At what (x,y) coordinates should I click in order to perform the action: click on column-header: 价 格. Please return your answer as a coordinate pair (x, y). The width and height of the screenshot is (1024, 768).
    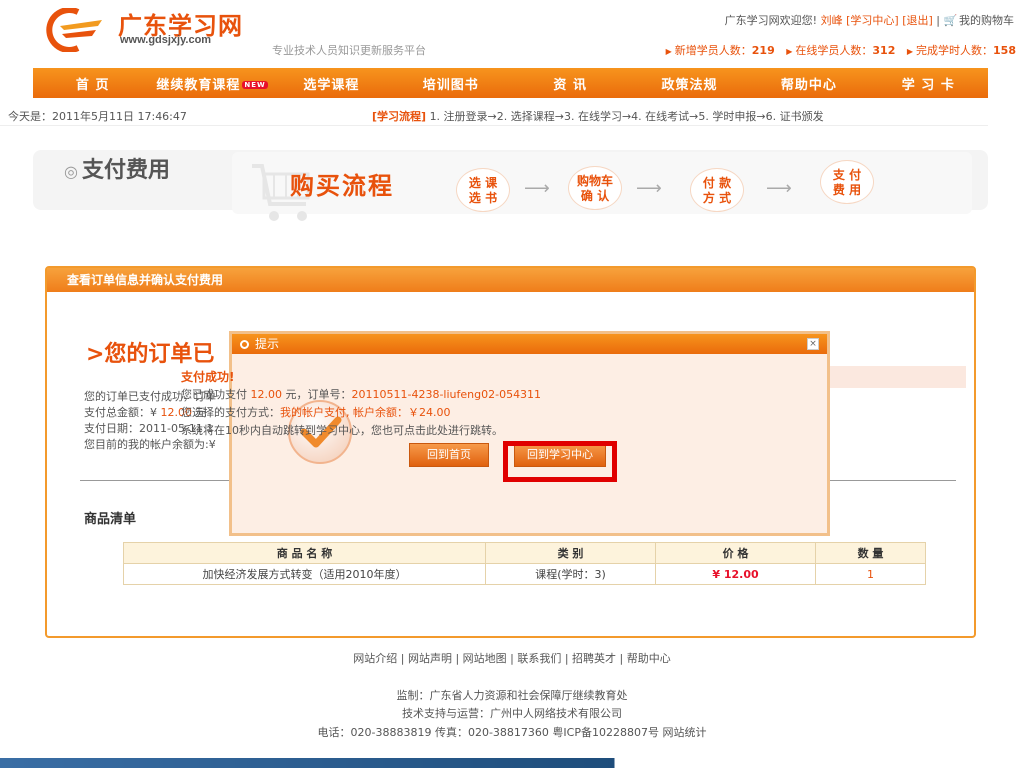
    Looking at the image, I should click on (735, 553).